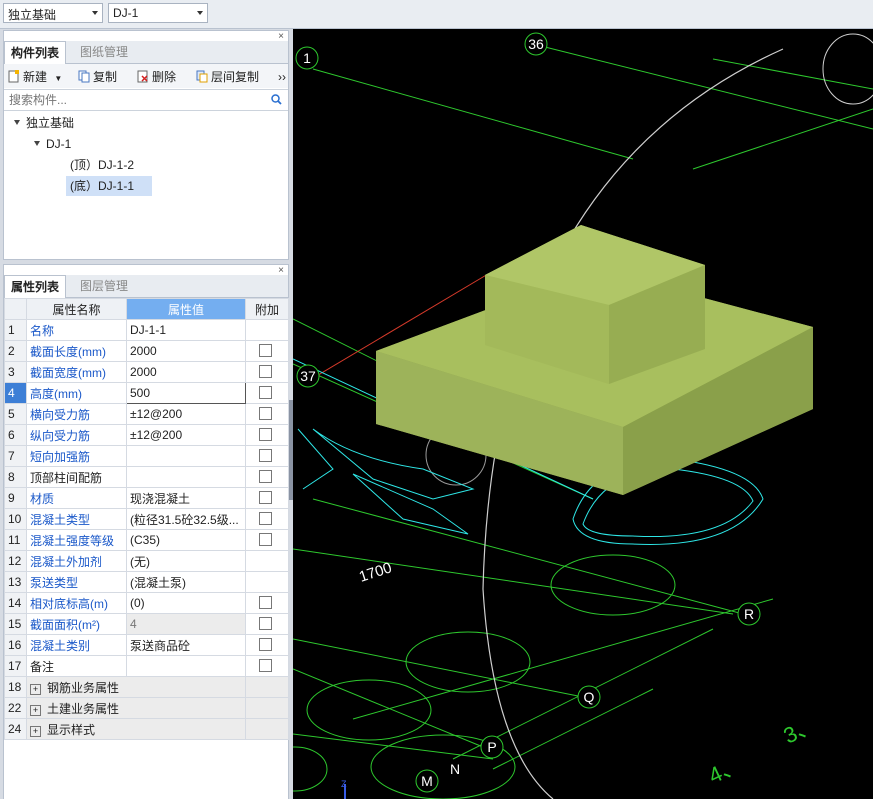 This screenshot has height=799, width=873. Describe the element at coordinates (15, 603) in the screenshot. I see `row-index: 14` at that location.